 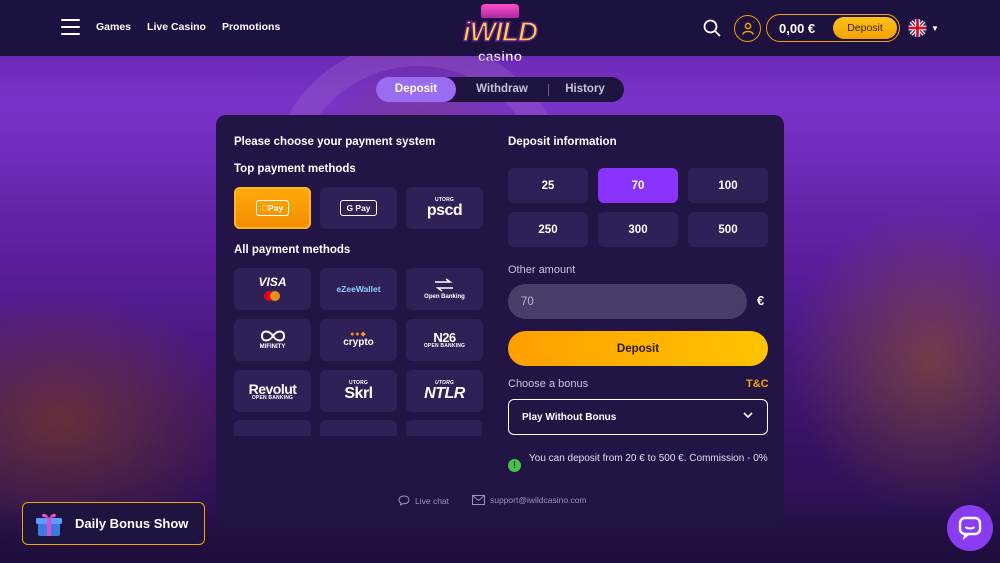 I want to click on support-email-link: support@iwildcasino.com, so click(x=529, y=500).